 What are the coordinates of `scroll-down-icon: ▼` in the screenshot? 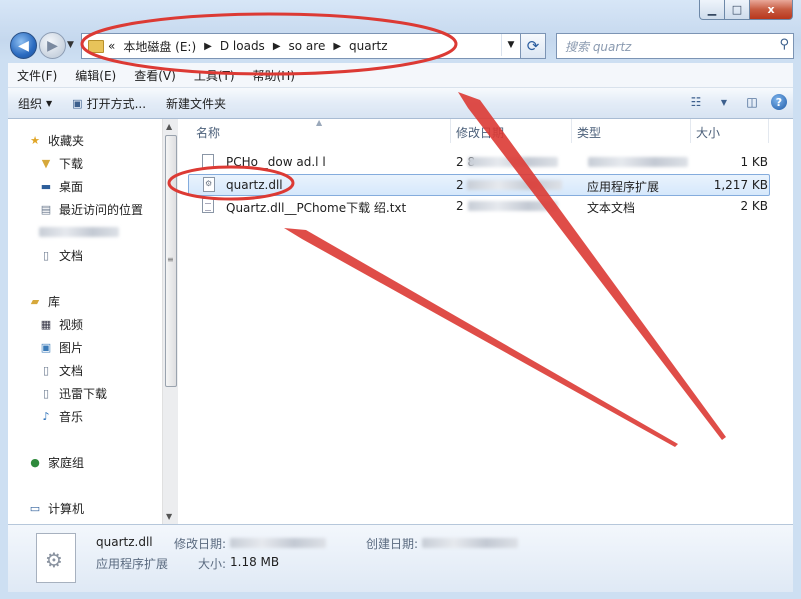 It's located at (169, 516).